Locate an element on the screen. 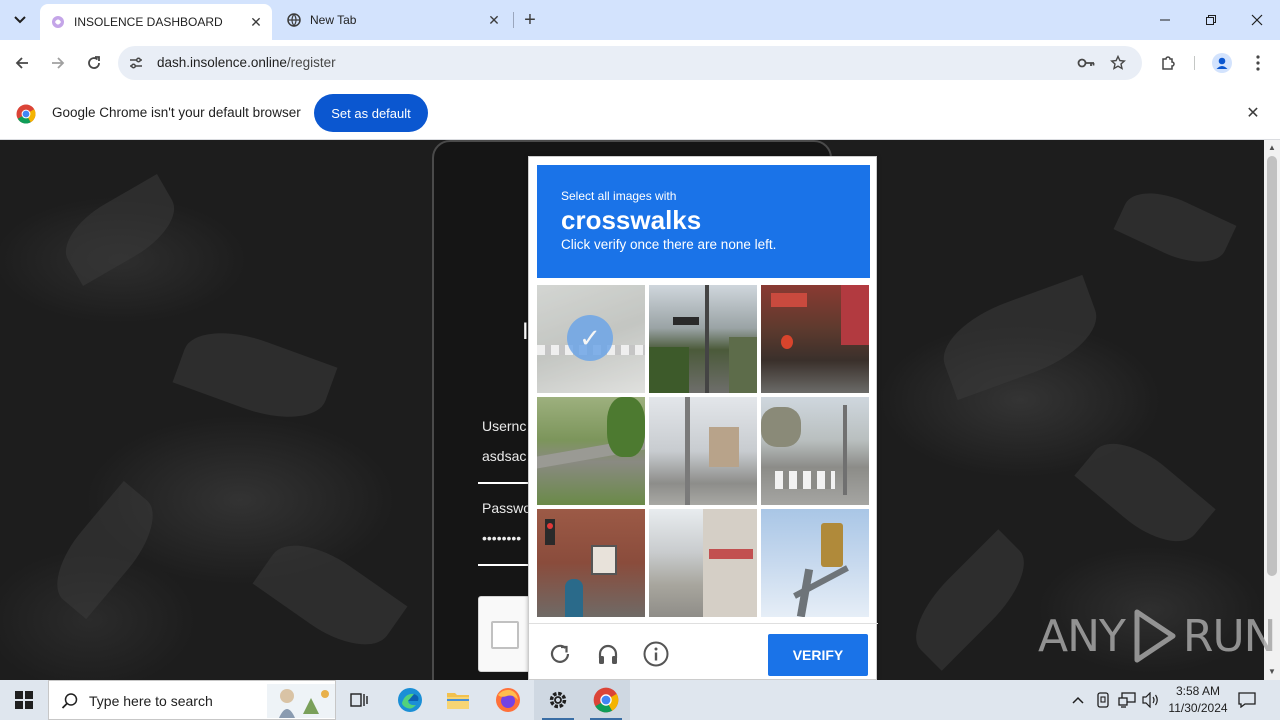 This screenshot has height=720, width=1280. clock-time: 3:58 AM is located at coordinates (1198, 691).